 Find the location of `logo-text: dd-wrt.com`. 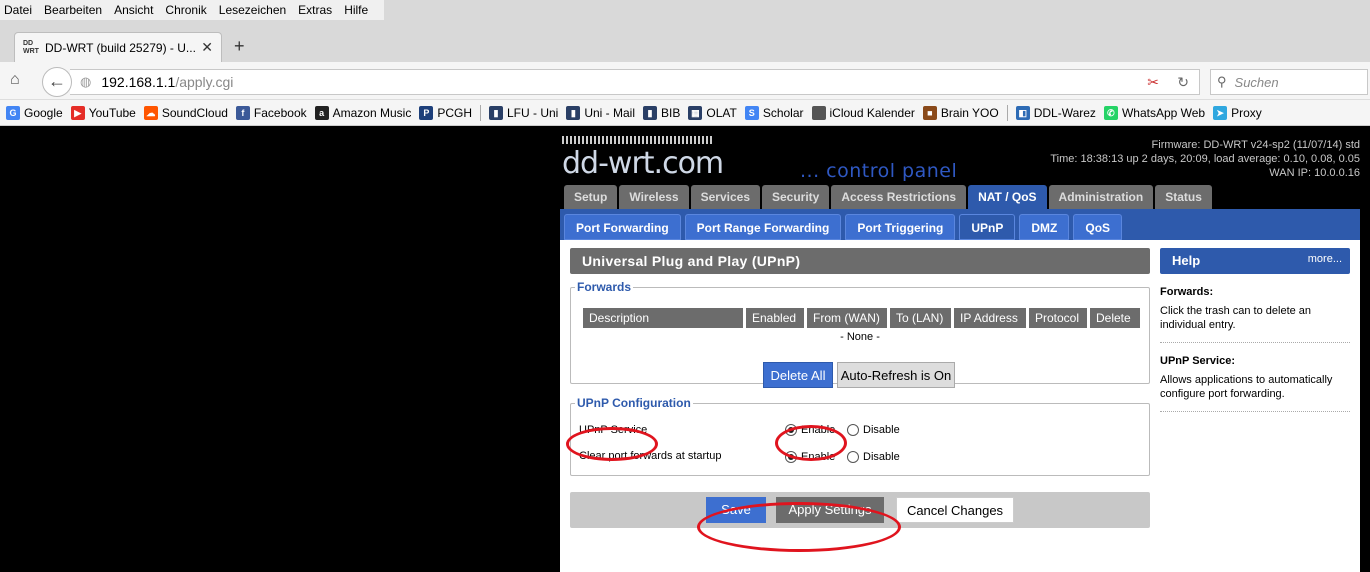

logo-text: dd-wrt.com is located at coordinates (643, 163).